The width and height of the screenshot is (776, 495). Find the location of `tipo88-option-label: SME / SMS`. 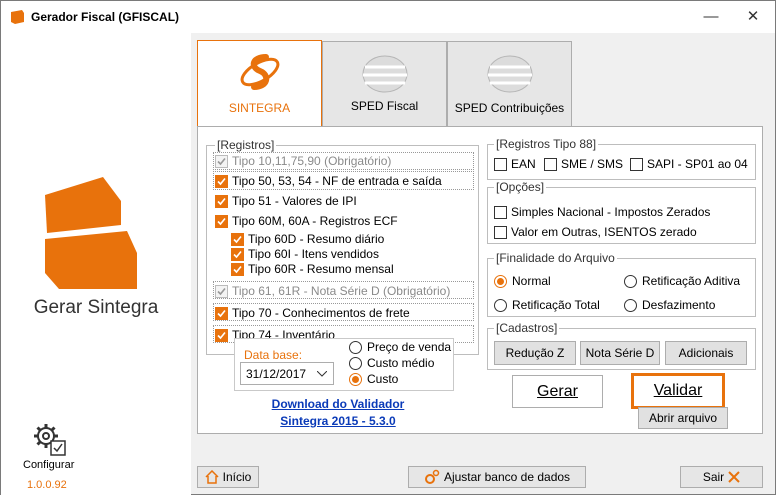

tipo88-option-label: SME / SMS is located at coordinates (592, 164).